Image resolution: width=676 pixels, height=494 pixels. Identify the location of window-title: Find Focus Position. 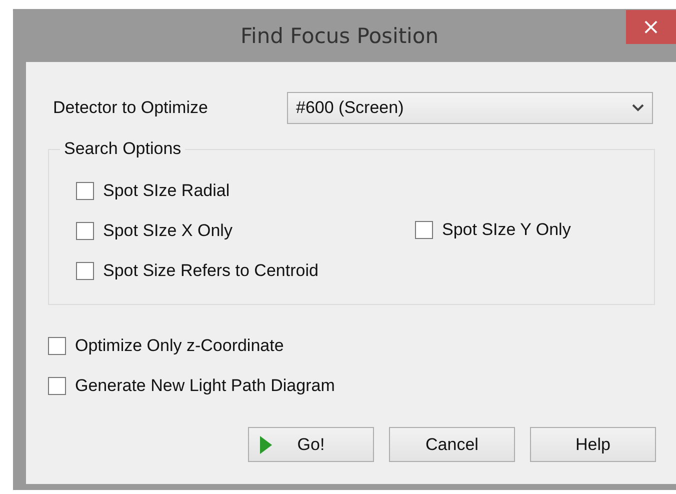
(339, 36).